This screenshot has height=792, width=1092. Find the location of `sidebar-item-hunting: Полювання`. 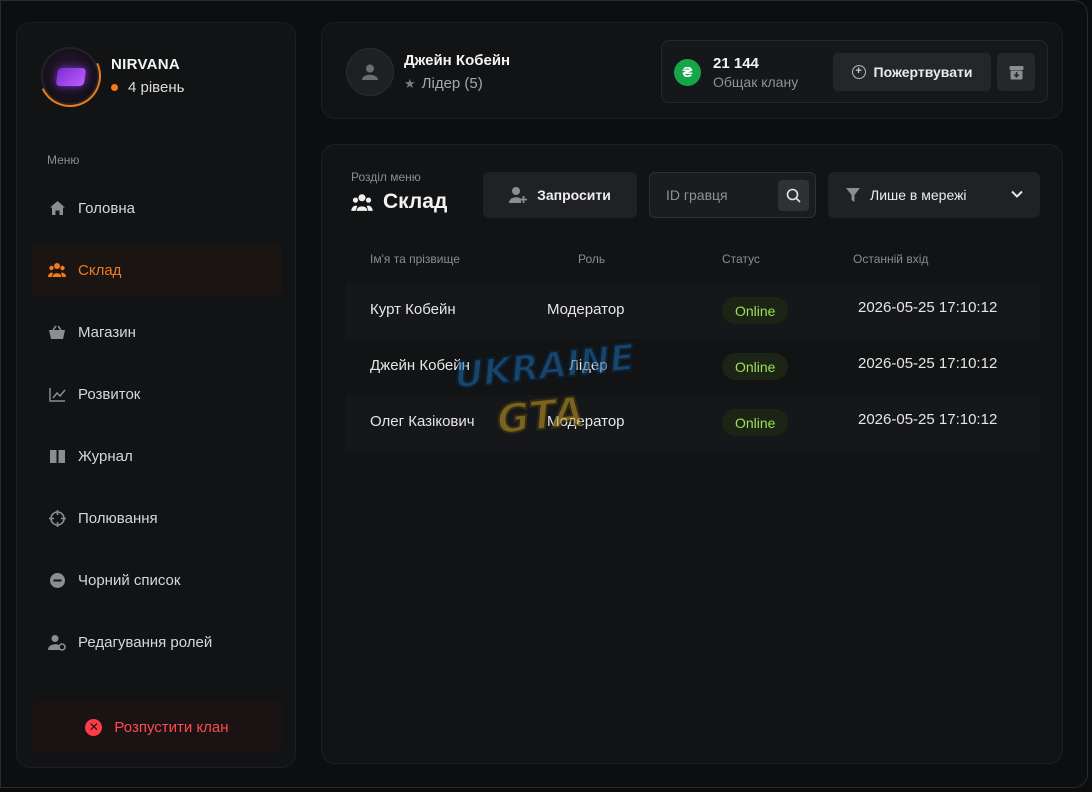

sidebar-item-hunting: Полювання is located at coordinates (157, 518).